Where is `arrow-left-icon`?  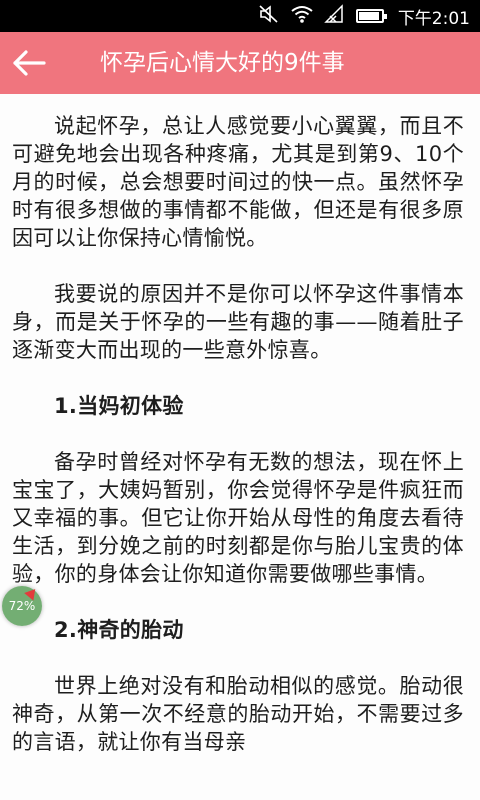 arrow-left-icon is located at coordinates (29, 63).